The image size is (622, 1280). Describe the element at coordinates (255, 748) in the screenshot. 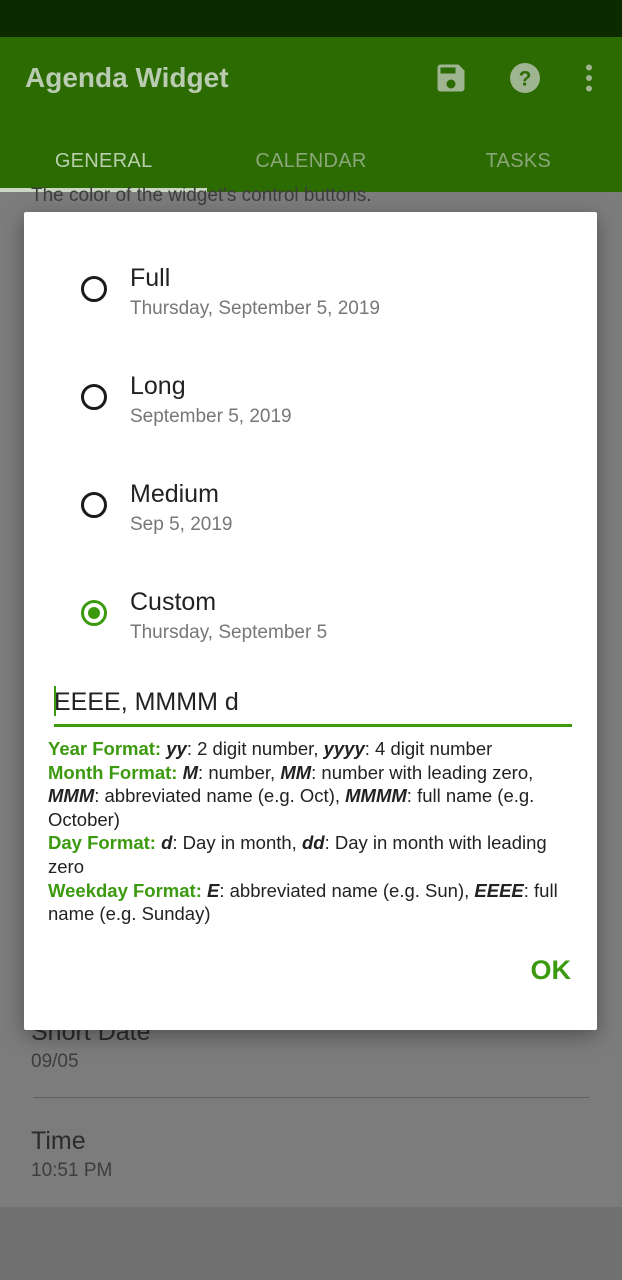

I see `desc-yy: : 2 digit number,` at that location.